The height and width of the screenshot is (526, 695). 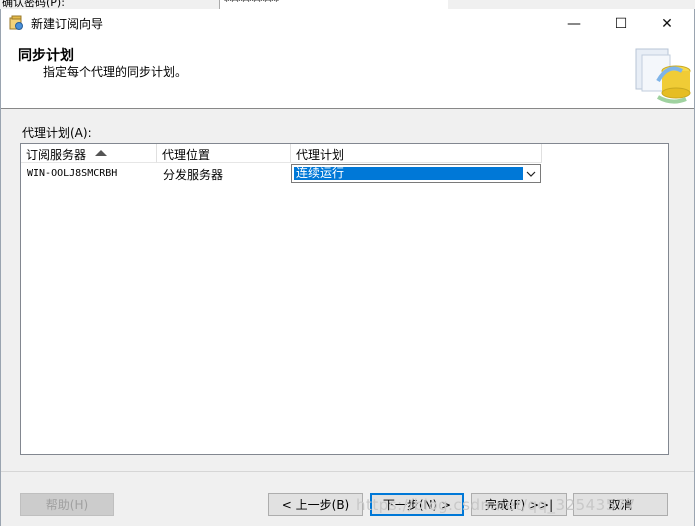 What do you see at coordinates (347, 73) in the screenshot?
I see `wizard-header: 同步计划 指定每个代理的同步计划。` at bounding box center [347, 73].